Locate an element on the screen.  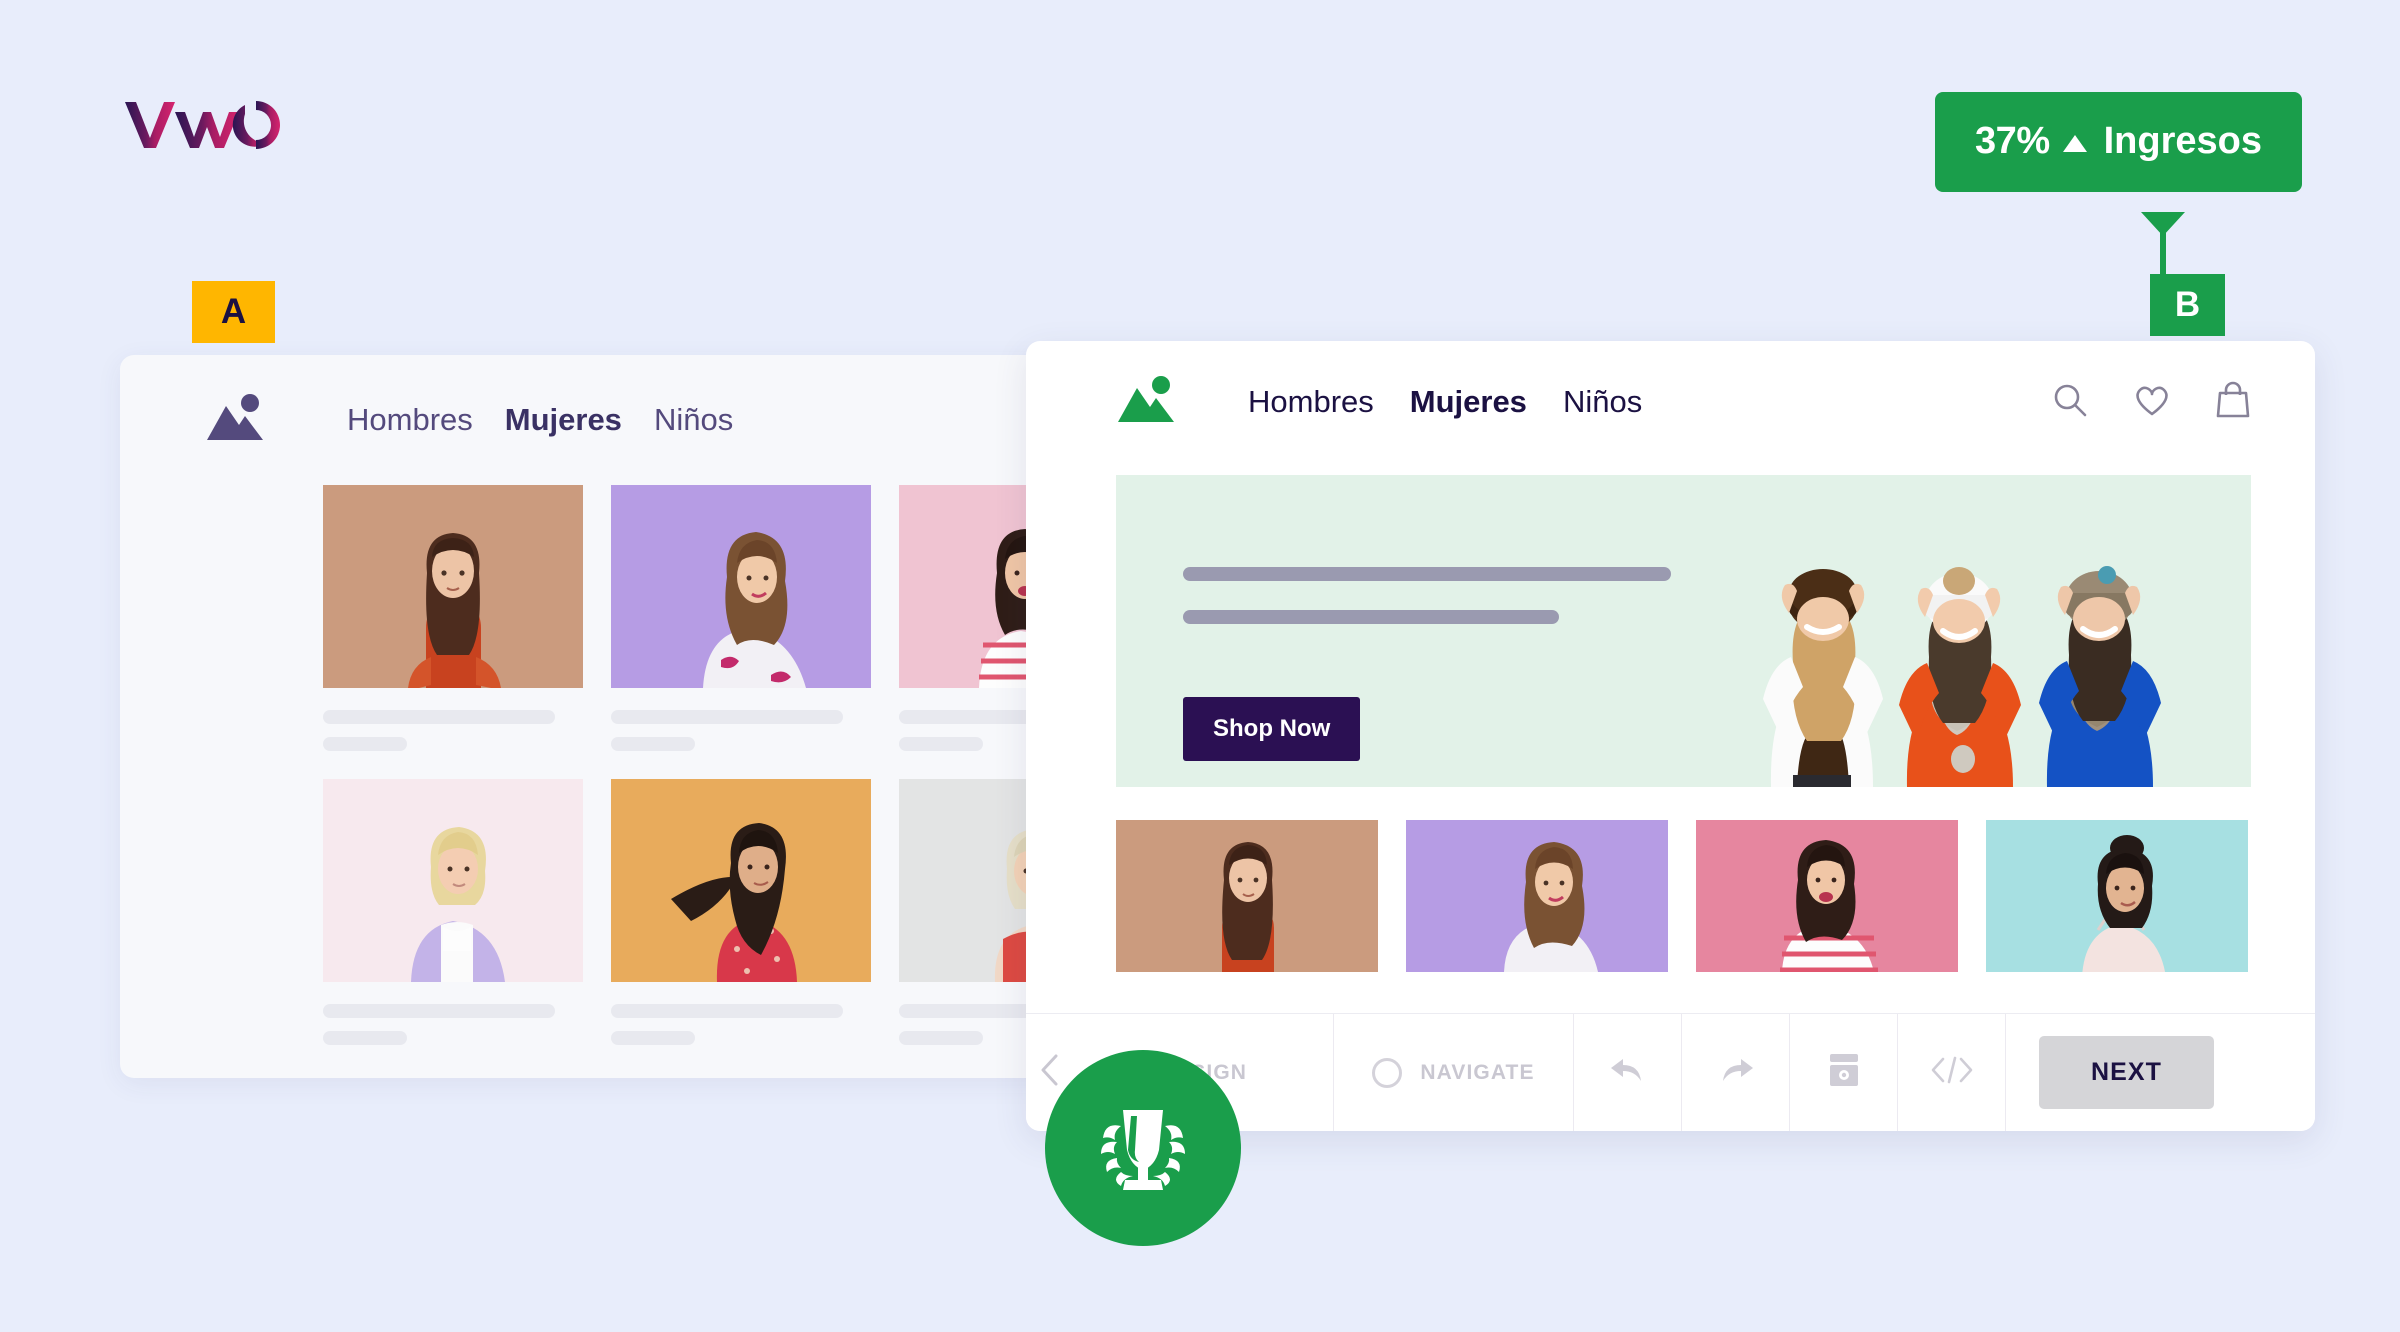
variant-a-nav-links: Hombres Mujeres Niños is located at coordinates (540, 420).